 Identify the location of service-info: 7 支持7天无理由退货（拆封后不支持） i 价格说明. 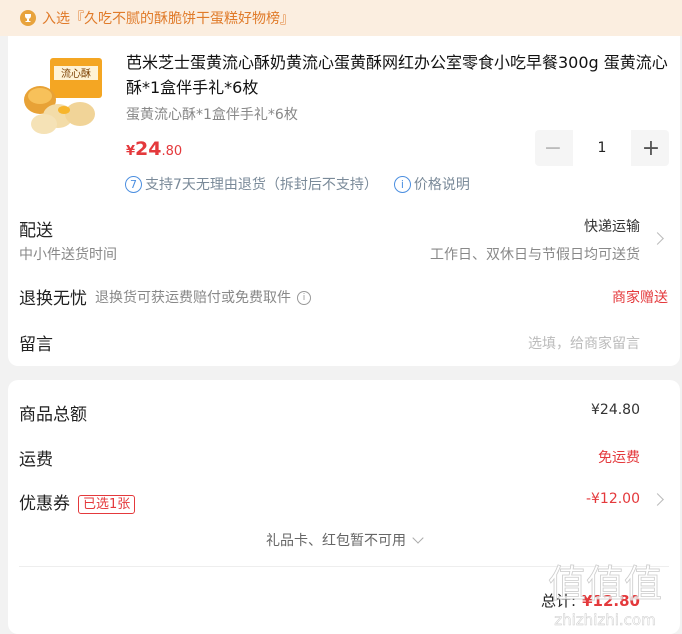
(297, 184).